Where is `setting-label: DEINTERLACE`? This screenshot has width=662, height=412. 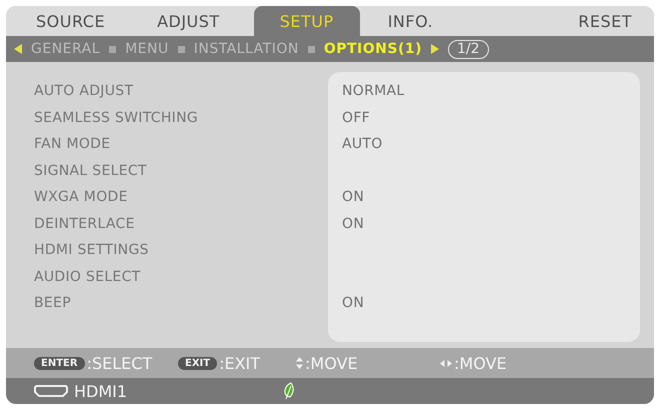 setting-label: DEINTERLACE is located at coordinates (181, 223).